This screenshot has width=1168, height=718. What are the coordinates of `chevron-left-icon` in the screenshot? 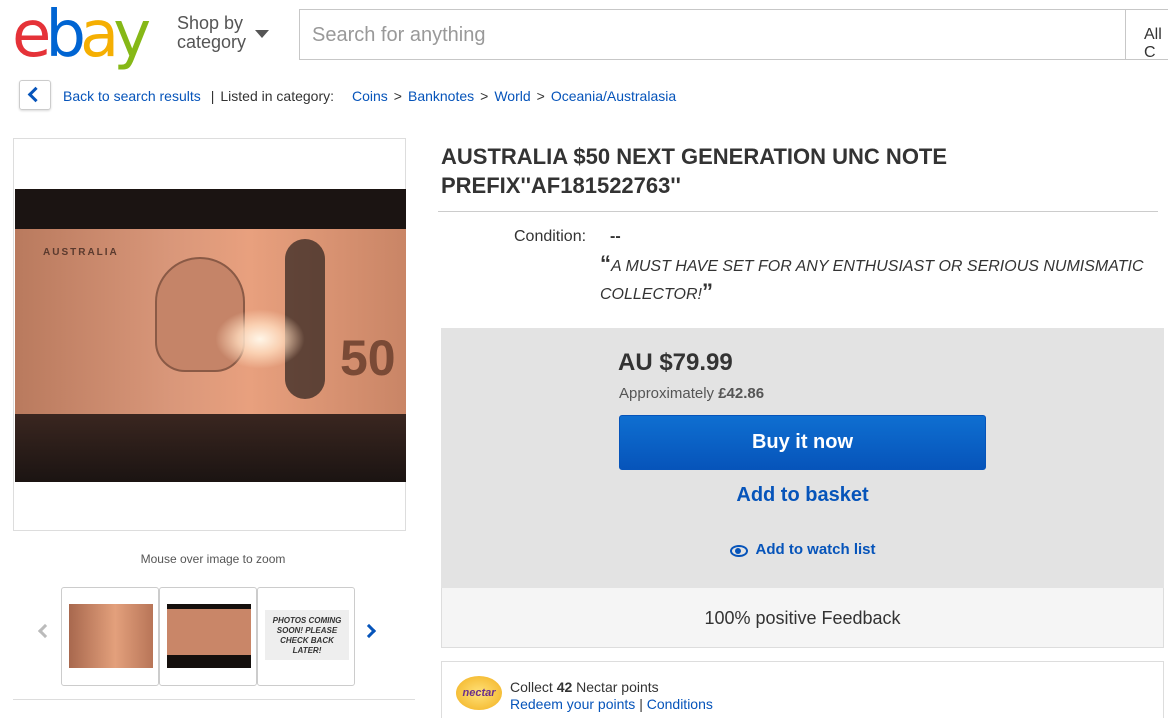 It's located at (35, 94).